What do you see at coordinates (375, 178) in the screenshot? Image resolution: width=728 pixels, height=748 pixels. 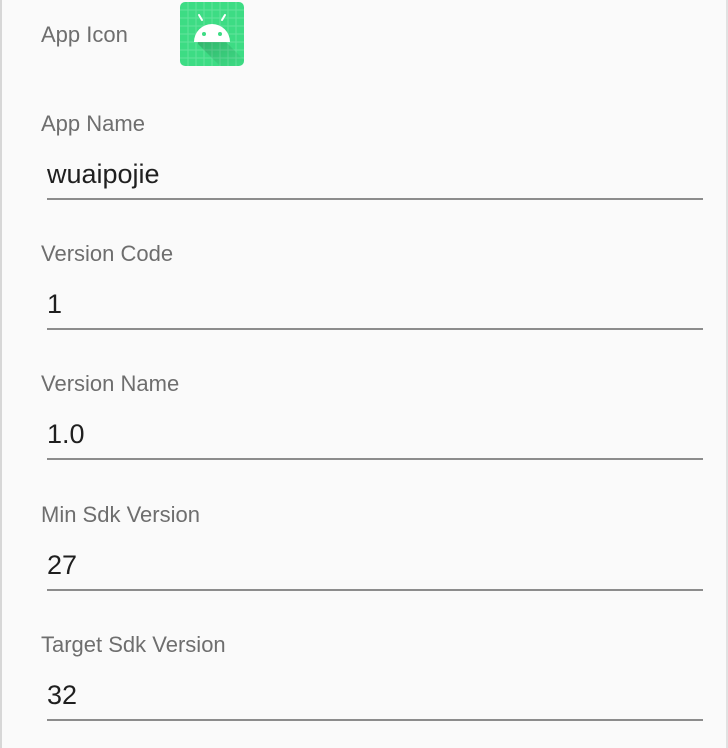 I see `app-name-field: wuaipojie` at bounding box center [375, 178].